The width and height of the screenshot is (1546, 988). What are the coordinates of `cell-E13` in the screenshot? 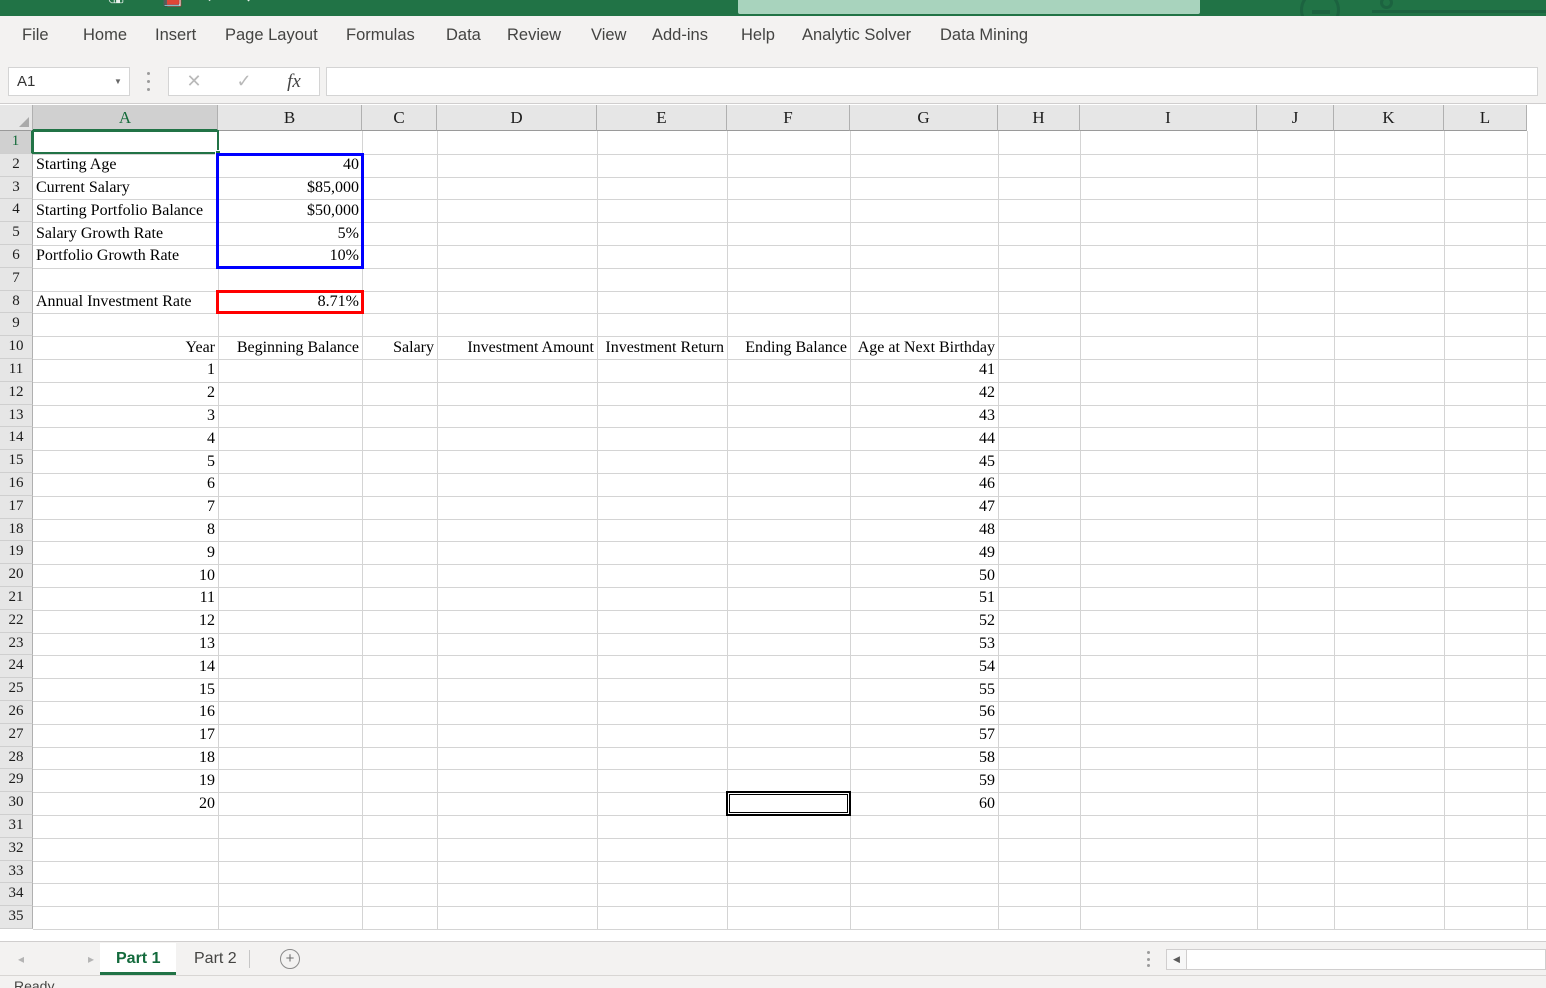 It's located at (662, 416).